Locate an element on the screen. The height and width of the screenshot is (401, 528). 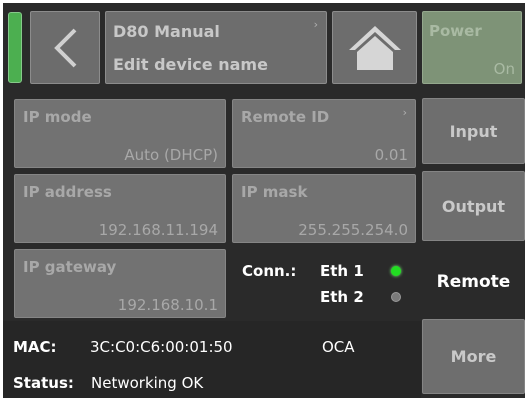
more-button: More is located at coordinates (473, 356).